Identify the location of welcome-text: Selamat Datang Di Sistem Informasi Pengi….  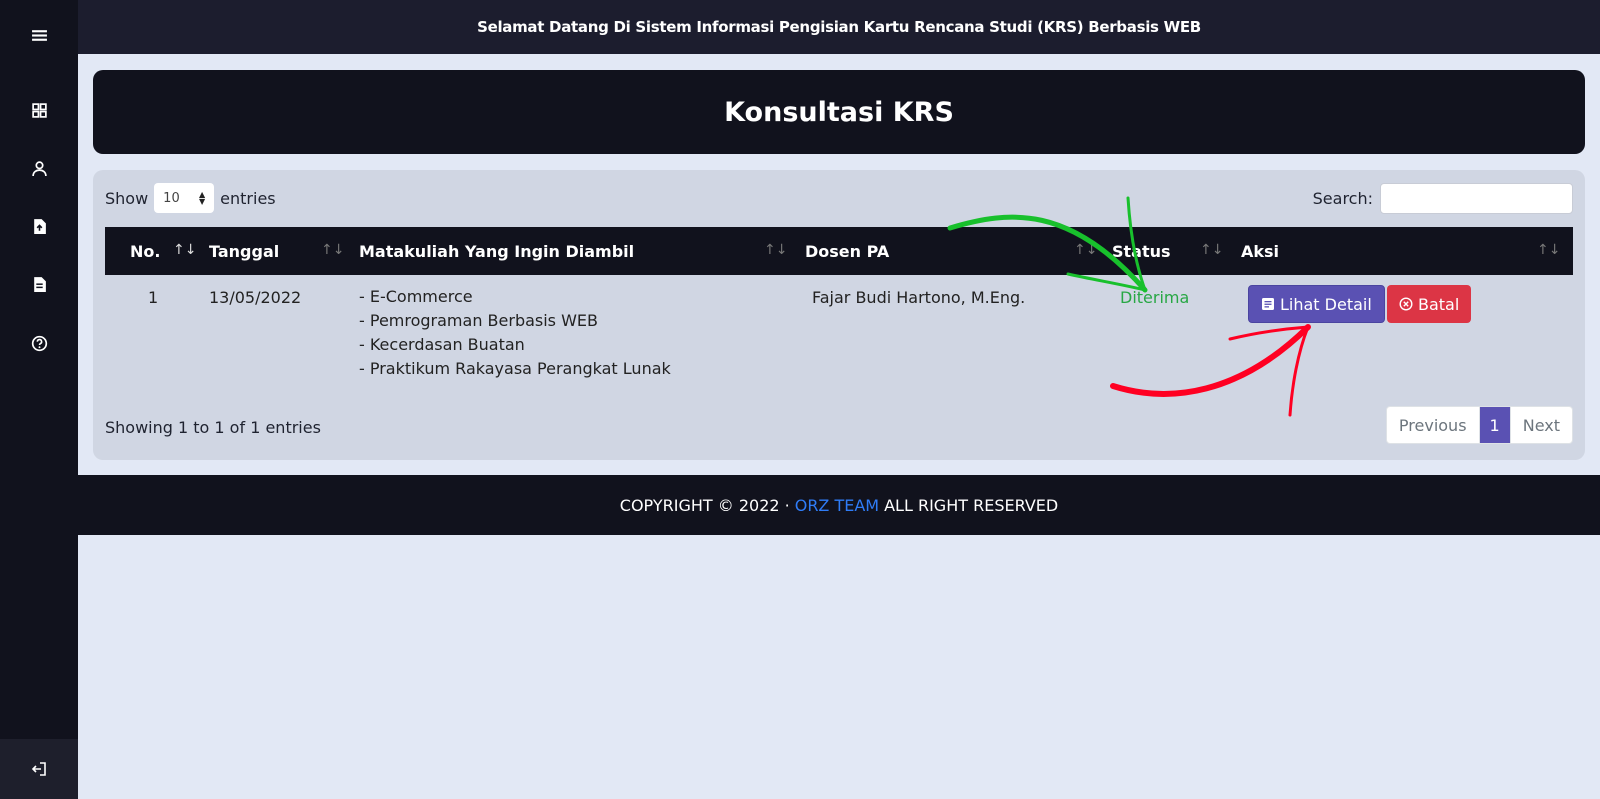
(839, 27).